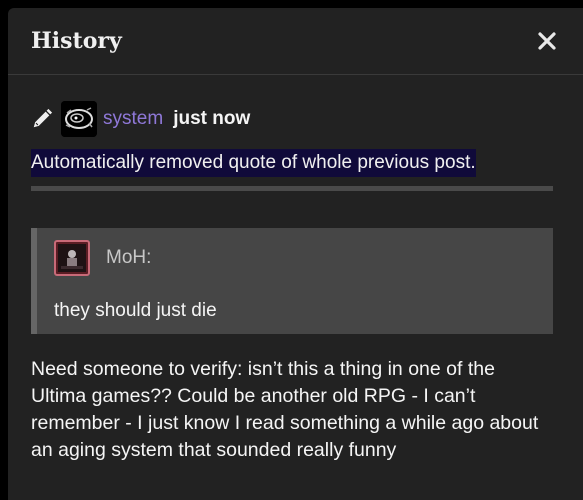 The height and width of the screenshot is (500, 583). I want to click on system-logo-icon, so click(79, 119).